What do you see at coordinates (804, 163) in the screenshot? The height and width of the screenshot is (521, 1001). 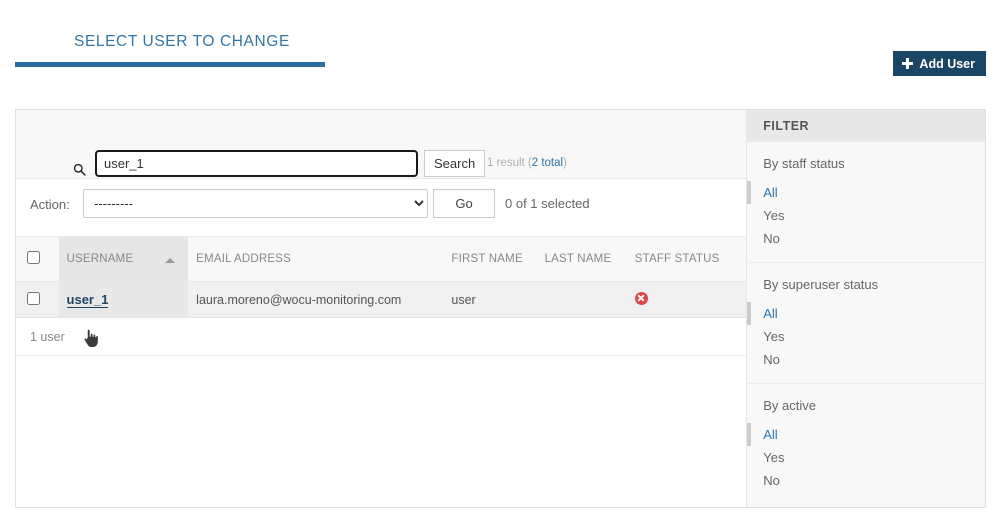 I see `filter-group-title: By staff status` at bounding box center [804, 163].